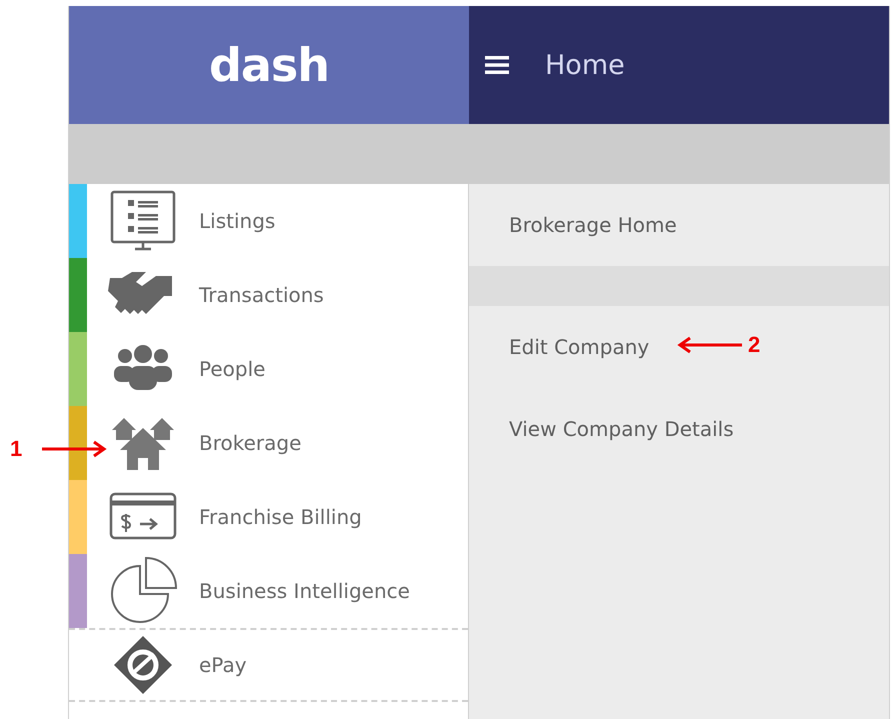 Image resolution: width=896 pixels, height=719 pixels. What do you see at coordinates (268, 369) in the screenshot?
I see `sidebar-item: People` at bounding box center [268, 369].